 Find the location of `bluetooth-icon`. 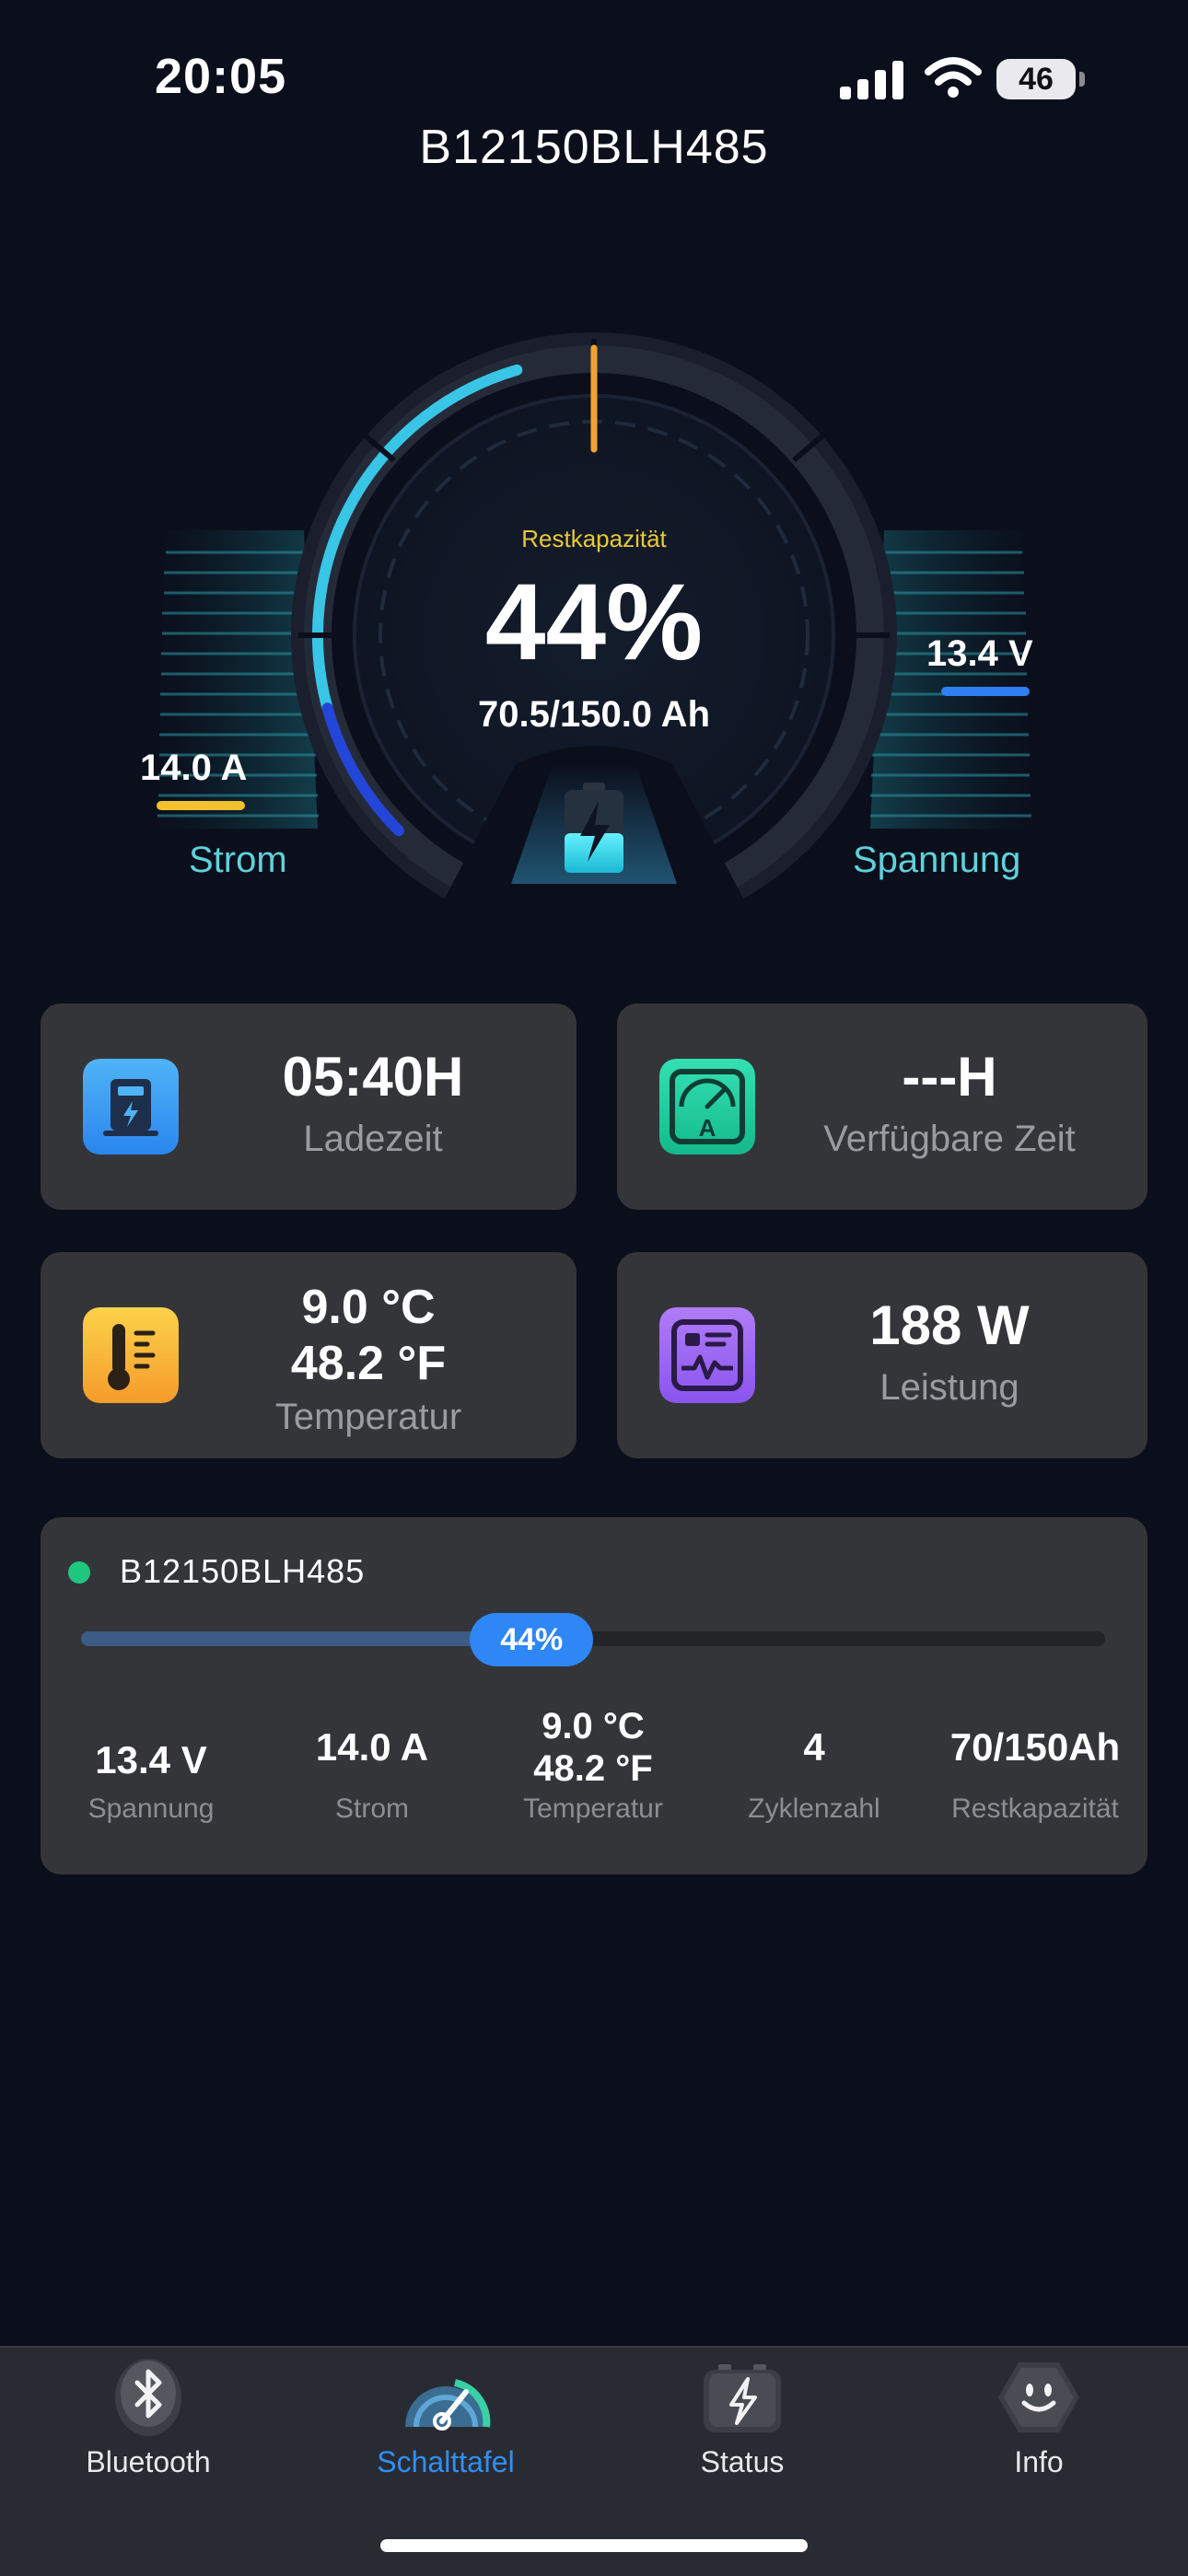

bluetooth-icon is located at coordinates (148, 2397).